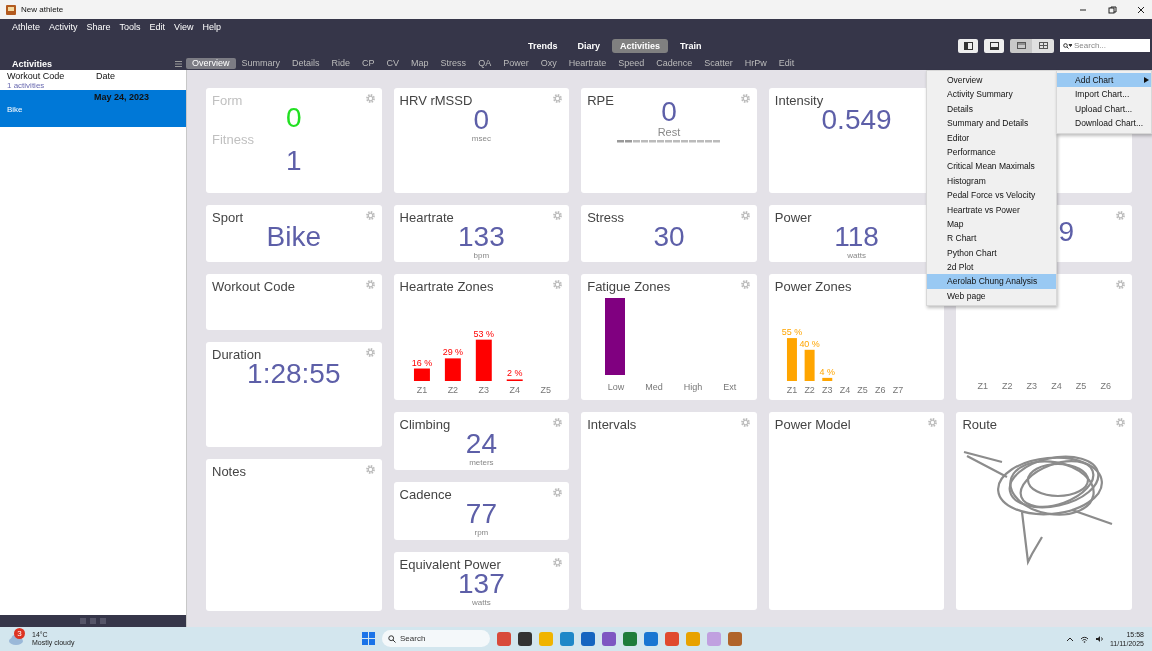 This screenshot has width=1152, height=651. I want to click on view-tab: Train, so click(691, 46).